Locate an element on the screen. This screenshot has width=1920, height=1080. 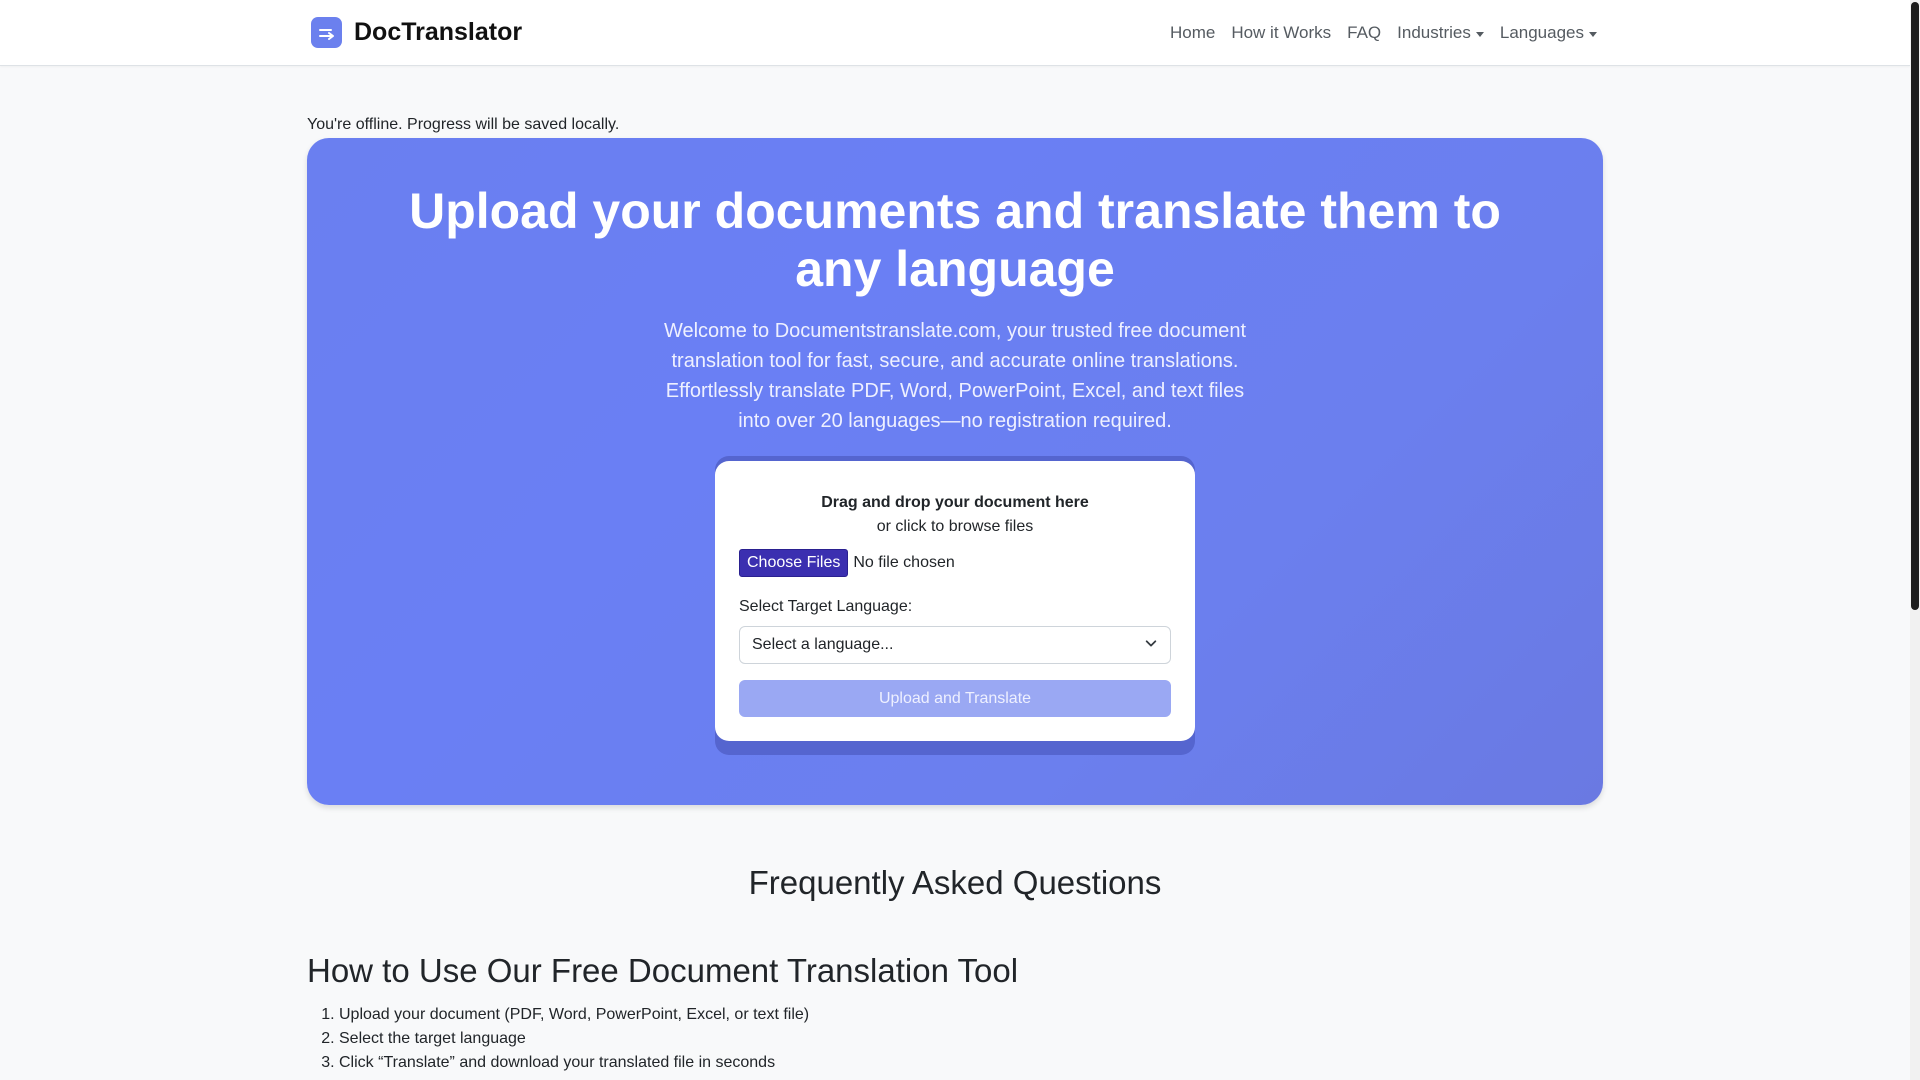
drop-zone-title: Drag and drop your document here is located at coordinates (955, 502).